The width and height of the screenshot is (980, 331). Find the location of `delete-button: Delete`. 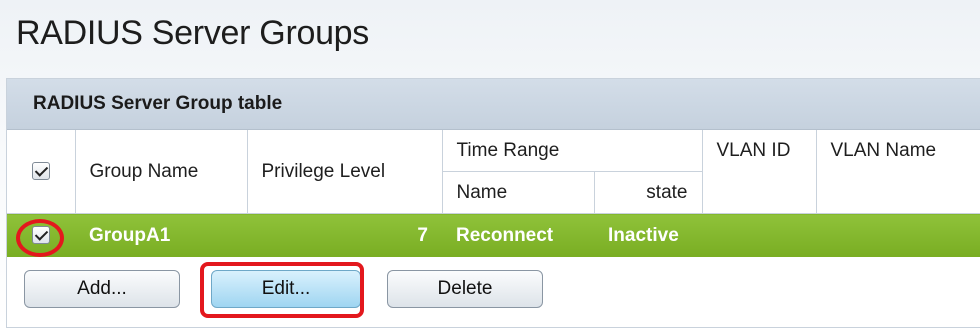

delete-button: Delete is located at coordinates (465, 289).